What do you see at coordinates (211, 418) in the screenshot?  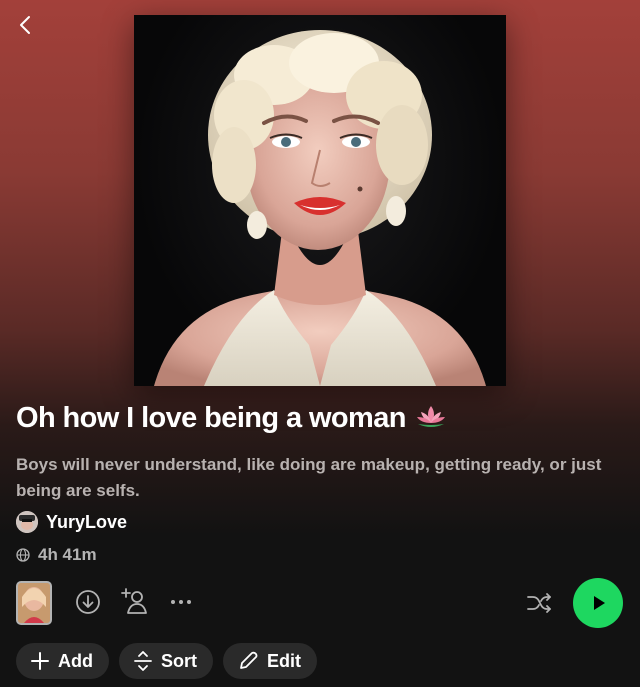 I see `playlist-title-text: Oh how I love being a woman` at bounding box center [211, 418].